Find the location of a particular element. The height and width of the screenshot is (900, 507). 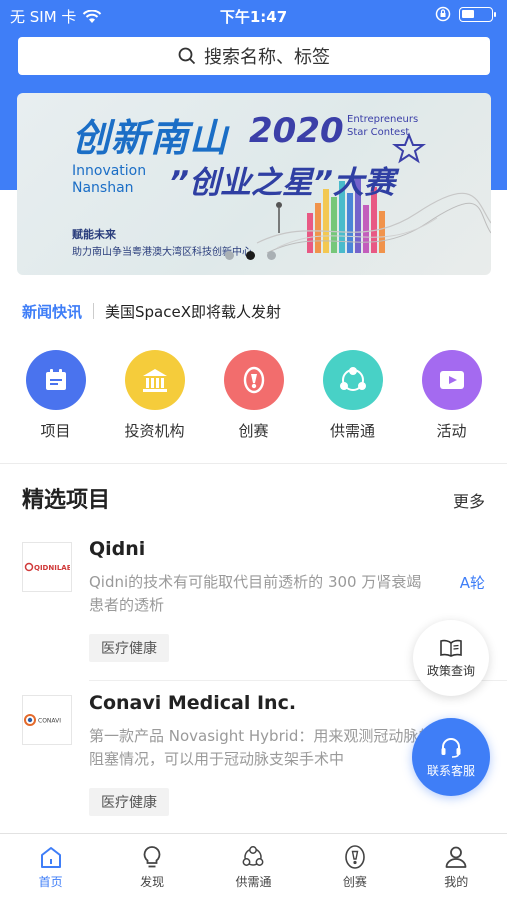

category-projects: 项目 is located at coordinates (56, 395).